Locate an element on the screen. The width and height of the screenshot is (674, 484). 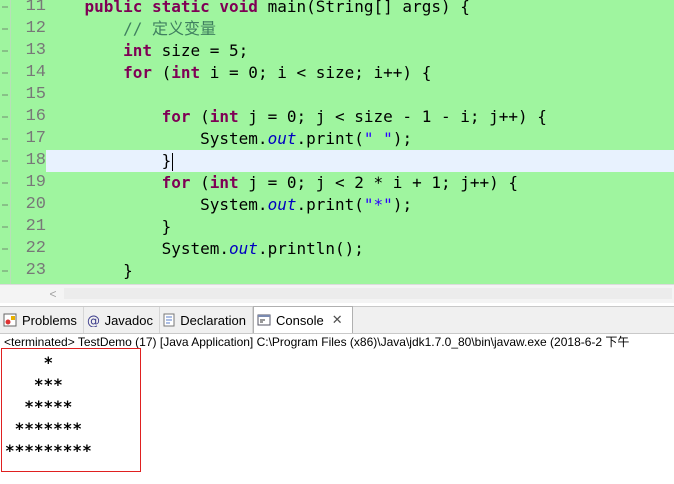
code-line: public static void main(String[] args) { is located at coordinates (360, 9).